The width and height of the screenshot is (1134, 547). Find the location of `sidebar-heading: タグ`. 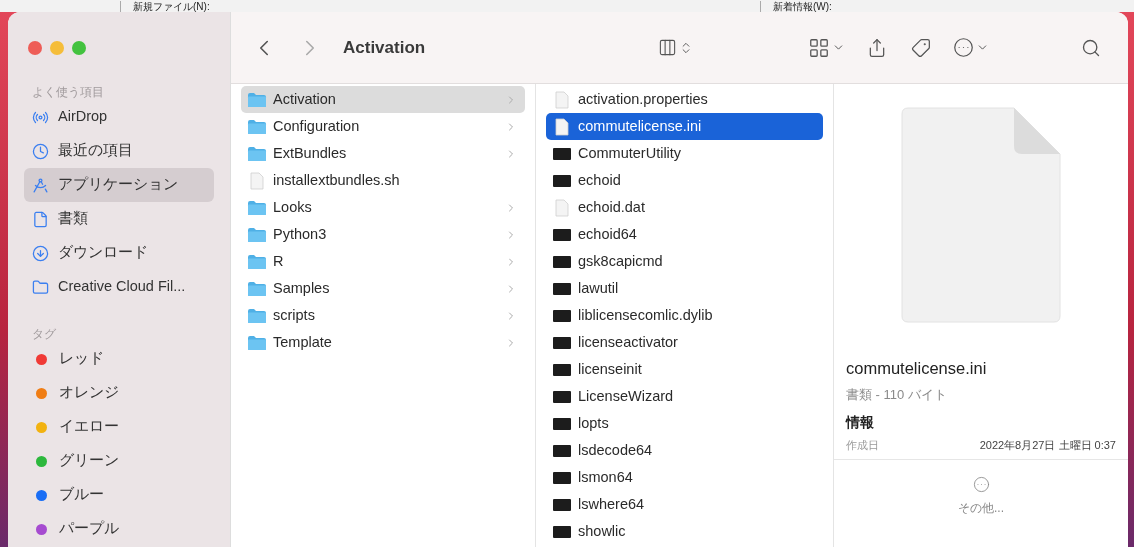

sidebar-heading: タグ is located at coordinates (44, 334).